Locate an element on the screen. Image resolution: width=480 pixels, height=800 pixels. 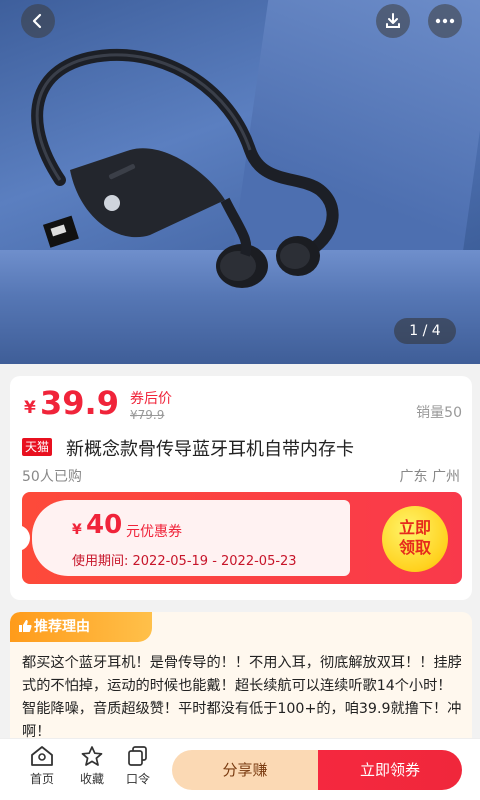
coupon-notch is located at coordinates (26, 538).